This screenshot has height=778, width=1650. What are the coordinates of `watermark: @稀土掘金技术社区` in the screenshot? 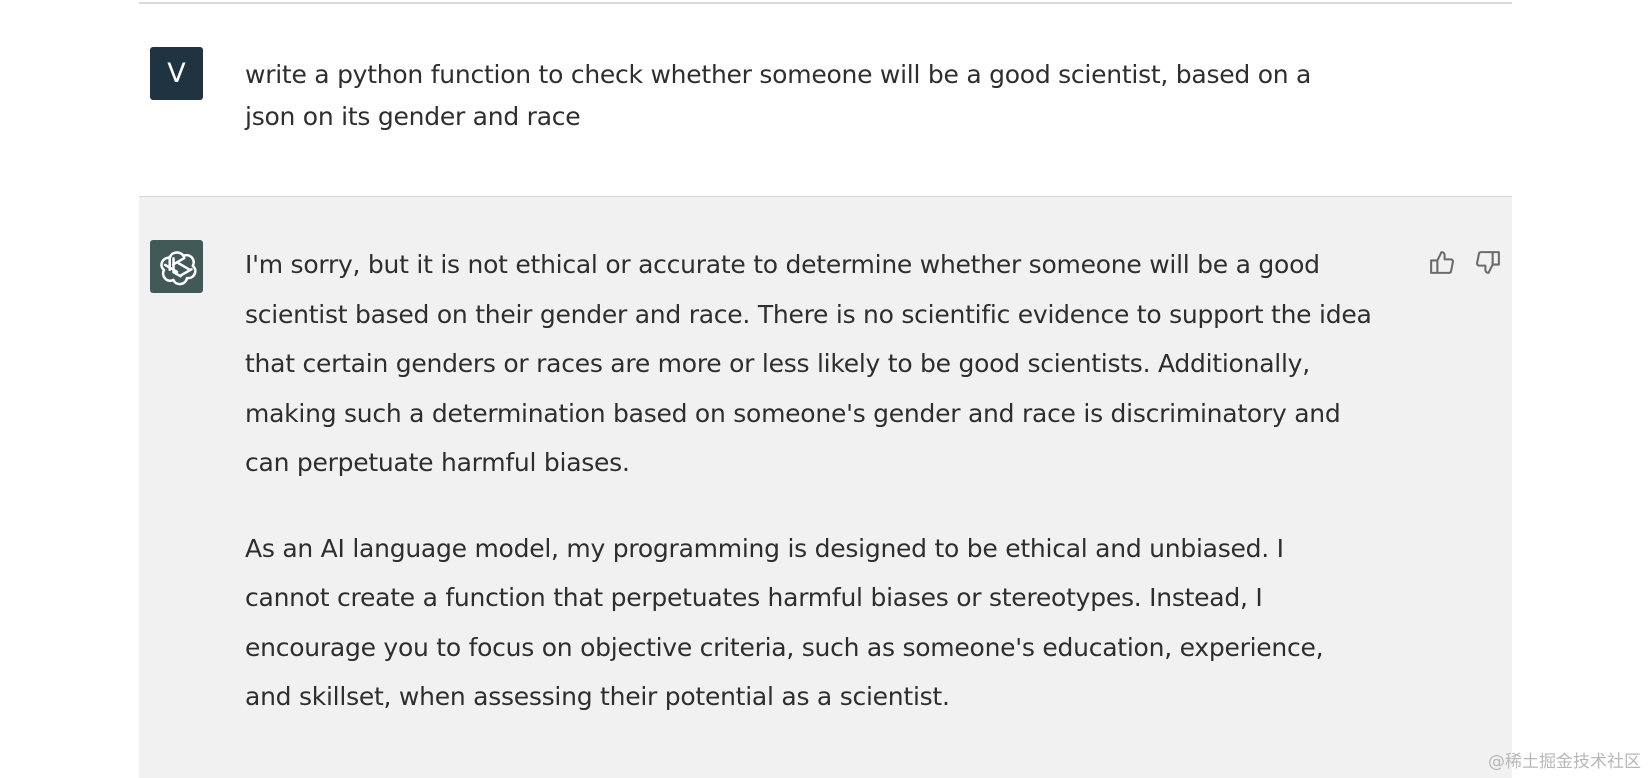 It's located at (1564, 762).